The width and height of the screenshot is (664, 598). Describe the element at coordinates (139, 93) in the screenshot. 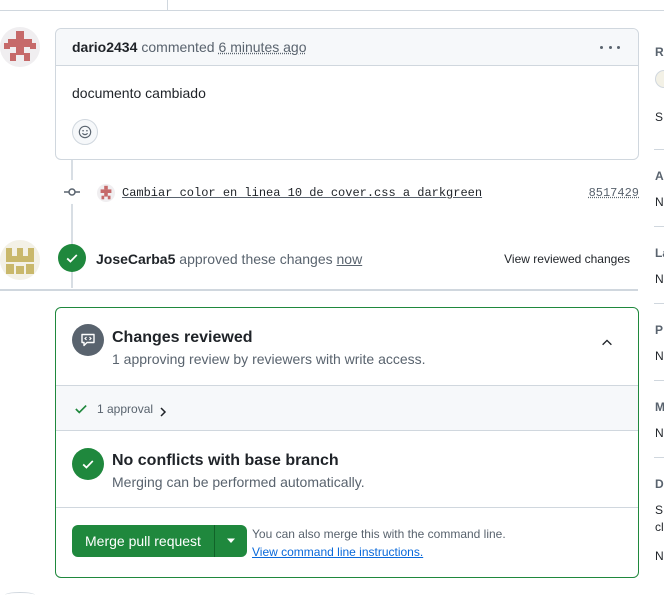

I see `comment-body: documento cambiado` at that location.